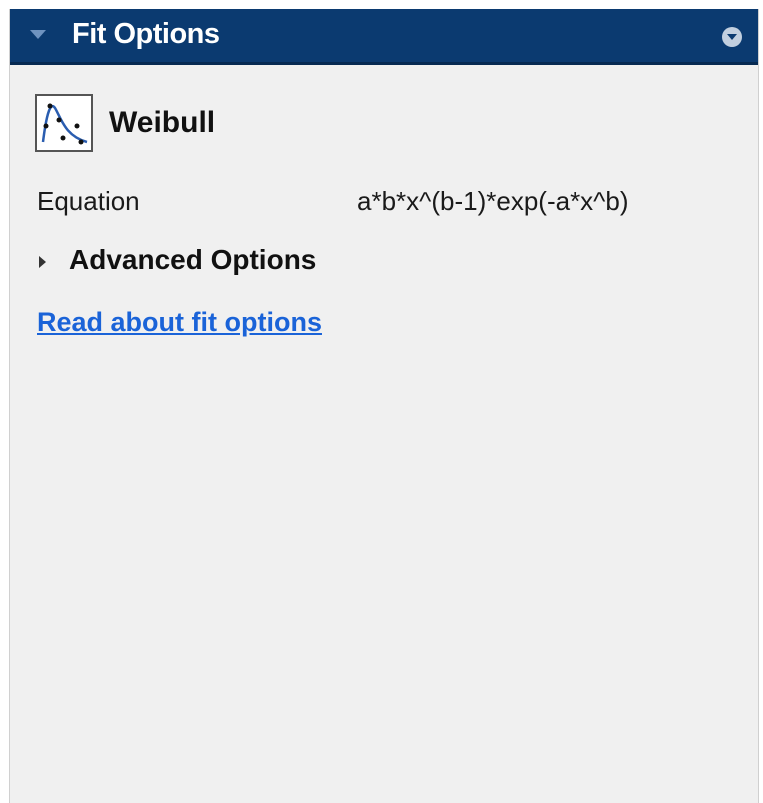  What do you see at coordinates (146, 34) in the screenshot?
I see `panel-title: Fit Options` at bounding box center [146, 34].